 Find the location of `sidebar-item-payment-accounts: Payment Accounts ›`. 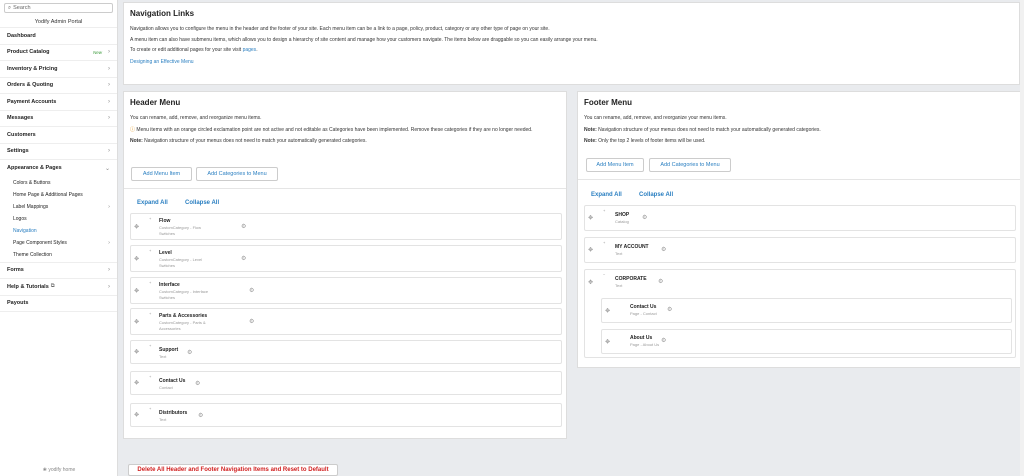

sidebar-item-payment-accounts: Payment Accounts › is located at coordinates (58, 102).